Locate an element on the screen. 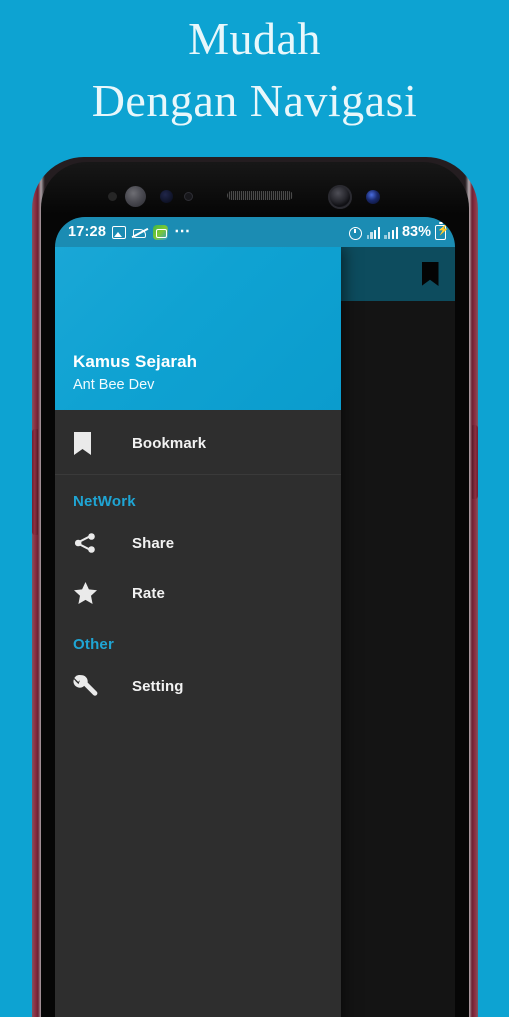 Image resolution: width=509 pixels, height=1017 pixels. battery-charging-icon is located at coordinates (442, 231).